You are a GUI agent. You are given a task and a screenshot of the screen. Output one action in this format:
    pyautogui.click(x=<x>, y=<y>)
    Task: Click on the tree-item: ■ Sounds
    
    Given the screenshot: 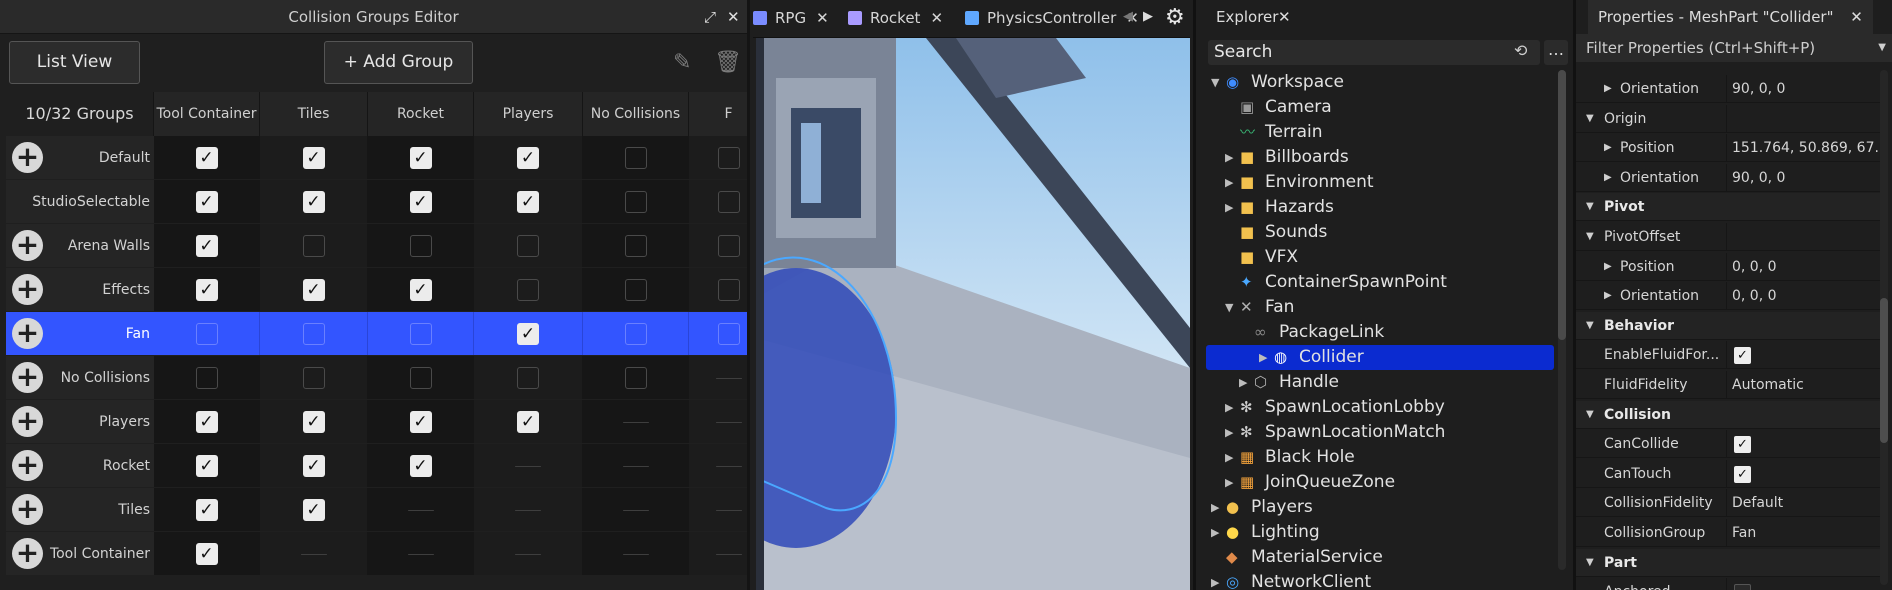 What is the action you would take?
    pyautogui.click(x=1376, y=232)
    